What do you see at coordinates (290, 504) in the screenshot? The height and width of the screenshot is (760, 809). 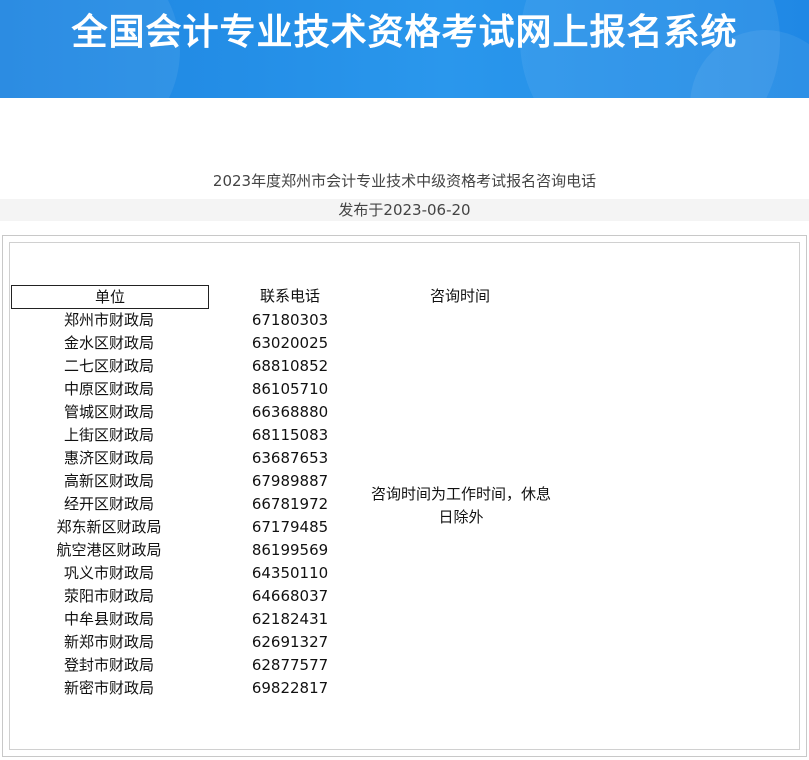 I see `phone-cell: 66781972` at bounding box center [290, 504].